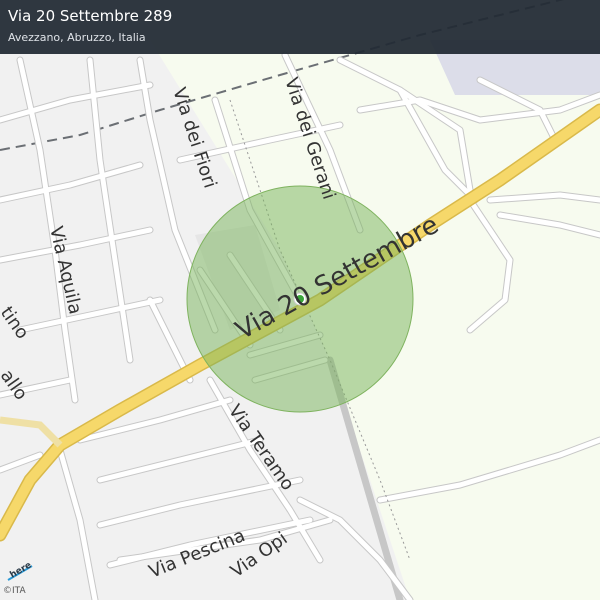 The width and height of the screenshot is (600, 600). What do you see at coordinates (77, 37) in the screenshot?
I see `address-subtitle: Avezzano, Abruzzo, Italia` at bounding box center [77, 37].